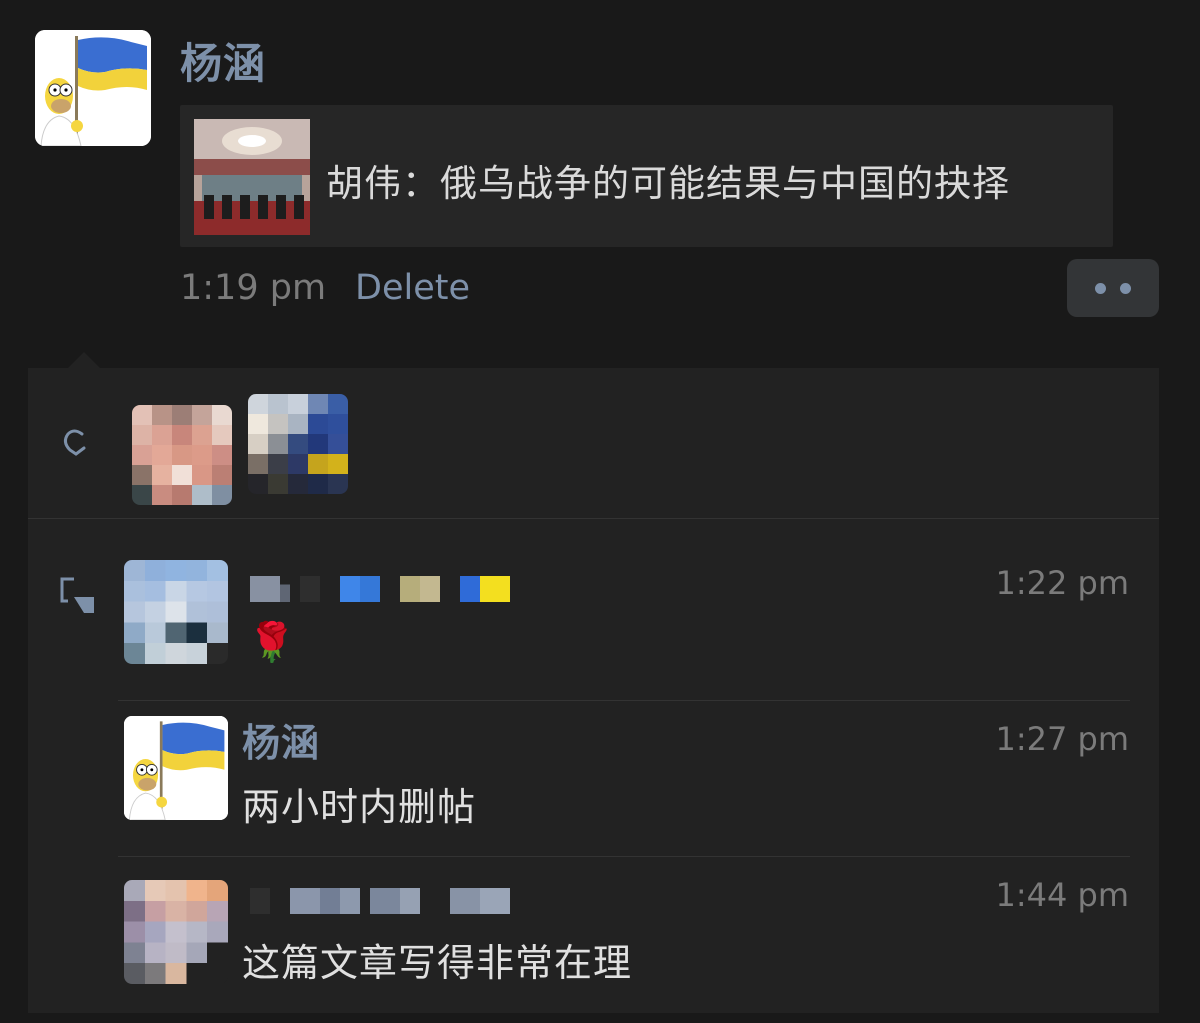  What do you see at coordinates (437, 963) in the screenshot?
I see `comment-text: 这篇文章写得非常在理` at bounding box center [437, 963].